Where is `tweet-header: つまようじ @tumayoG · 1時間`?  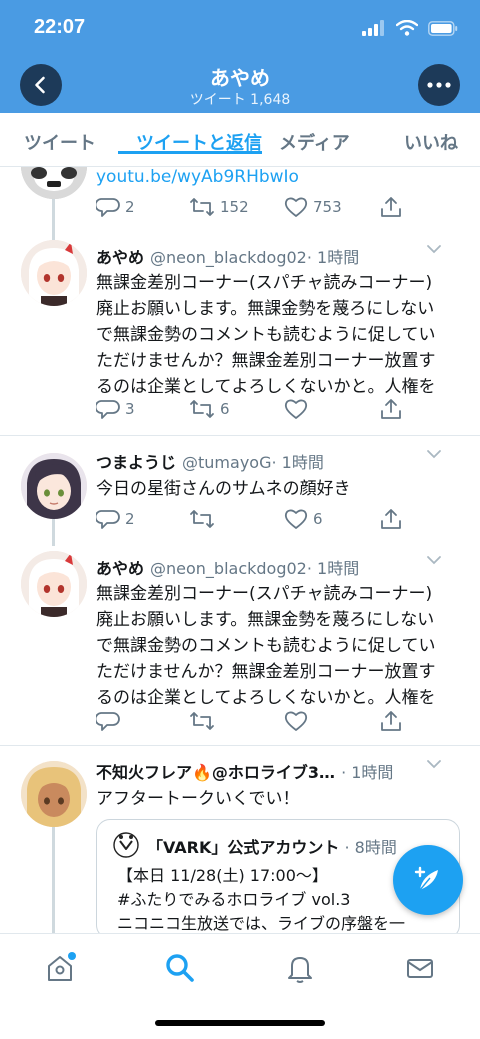 tweet-header: つまようじ @tumayoG · 1時間 is located at coordinates (278, 461).